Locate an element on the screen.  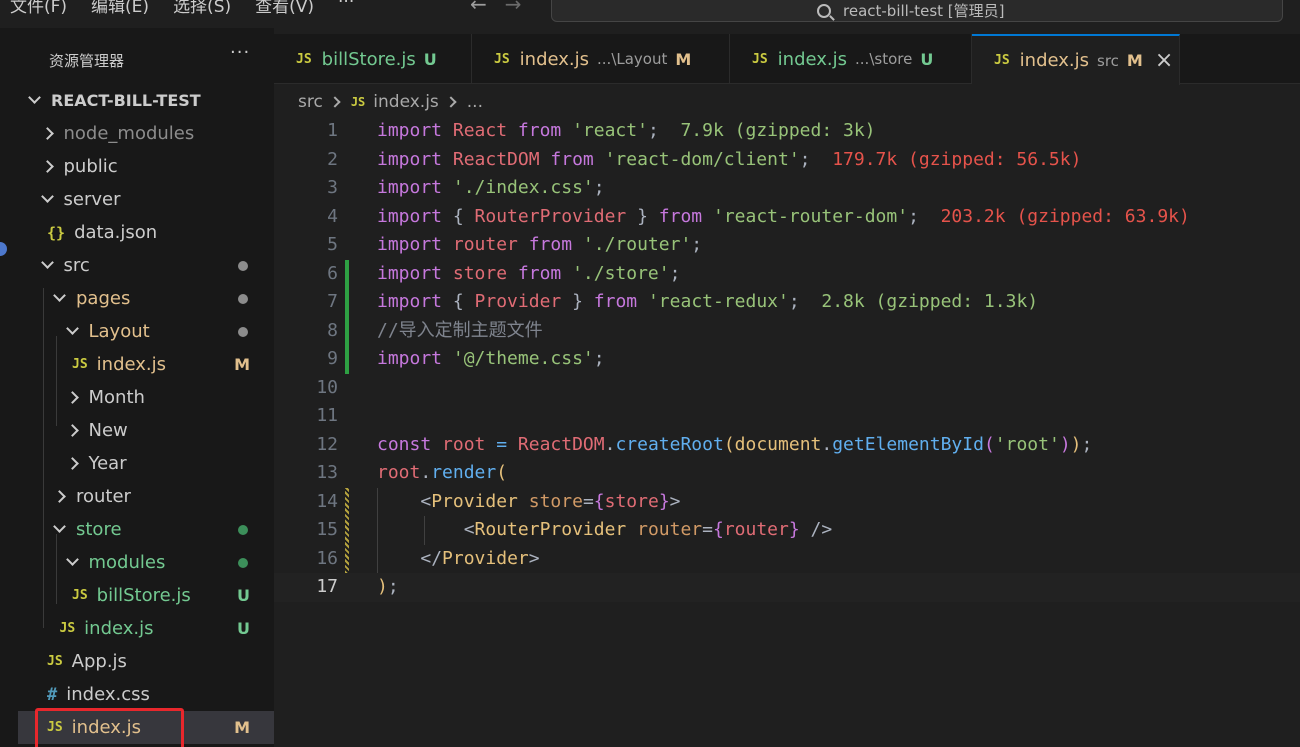
line-number: 11 is located at coordinates (327, 415).